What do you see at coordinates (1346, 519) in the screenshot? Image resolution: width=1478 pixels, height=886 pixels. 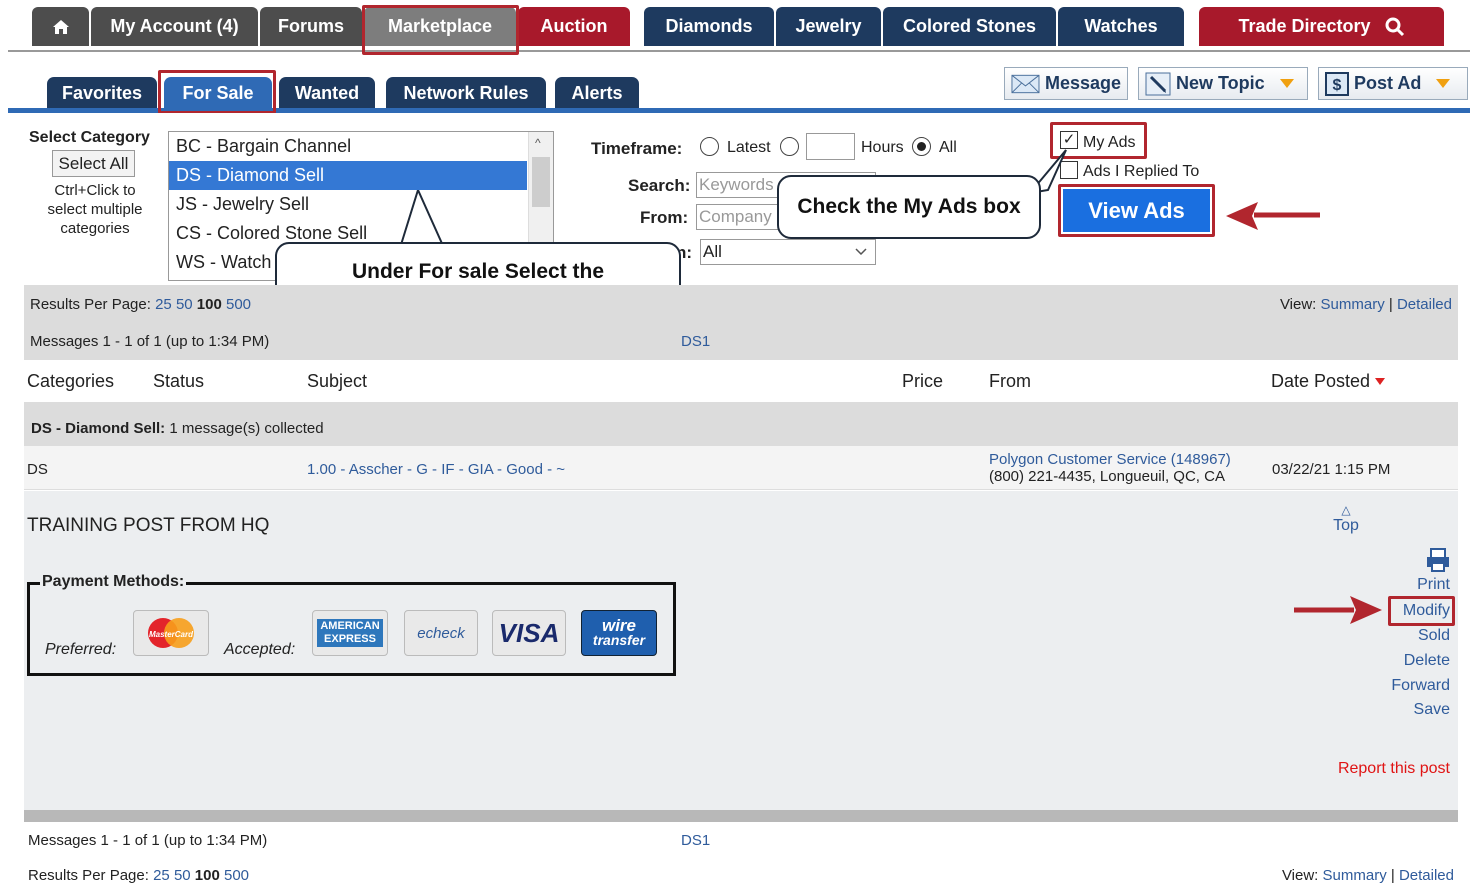 I see `top-link: △ Top` at bounding box center [1346, 519].